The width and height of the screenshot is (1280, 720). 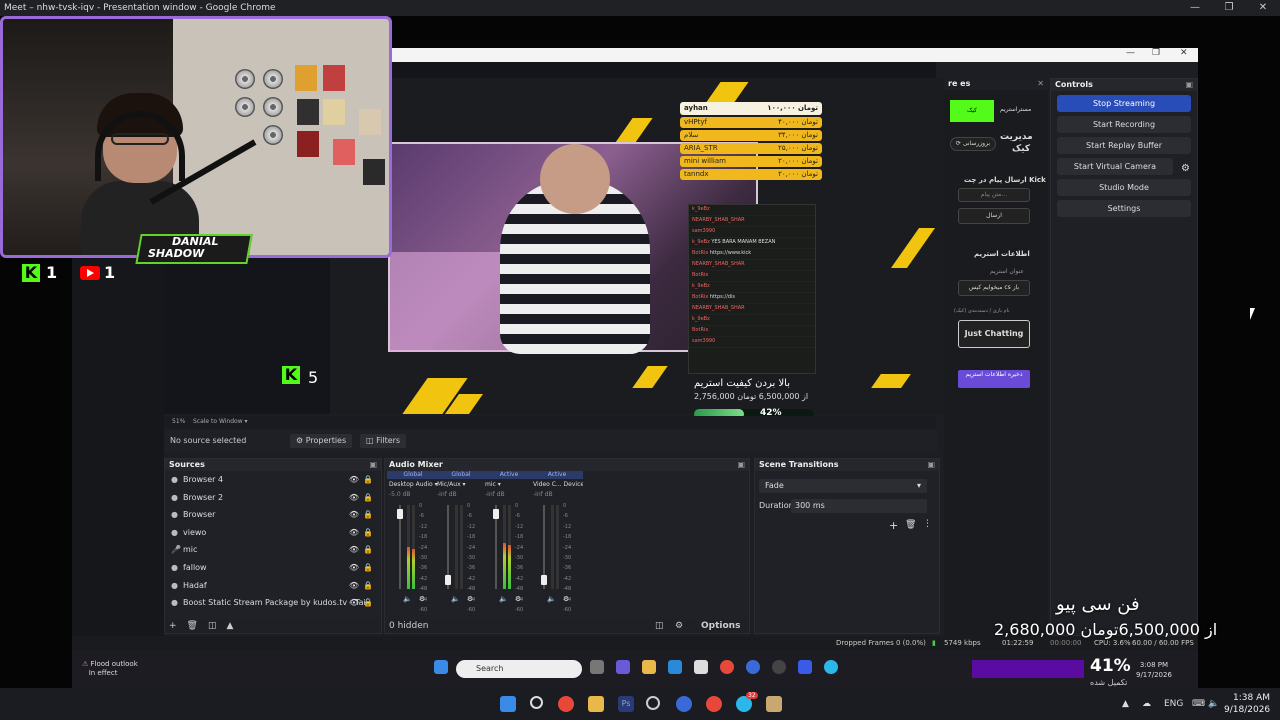 What do you see at coordinates (779, 667) in the screenshot?
I see `remote-obs-icon` at bounding box center [779, 667].